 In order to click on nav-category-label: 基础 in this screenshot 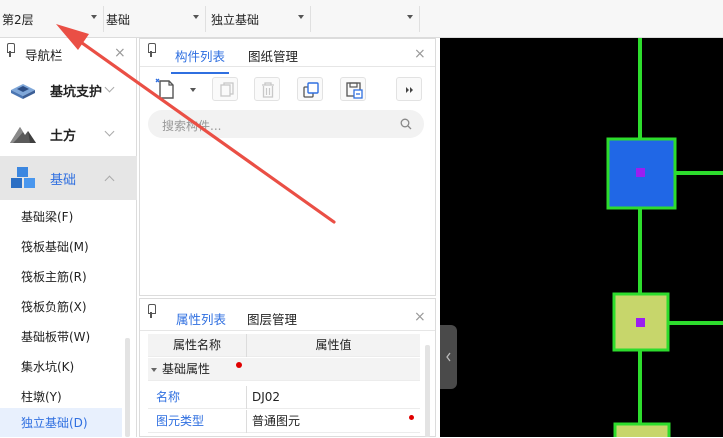, I will do `click(63, 180)`.